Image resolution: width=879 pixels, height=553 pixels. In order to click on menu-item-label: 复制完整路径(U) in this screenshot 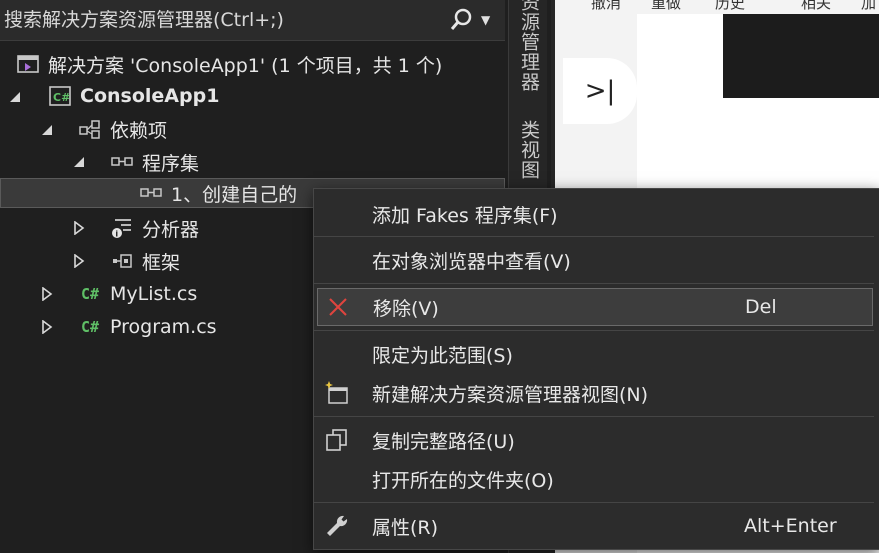, I will do `click(443, 441)`.